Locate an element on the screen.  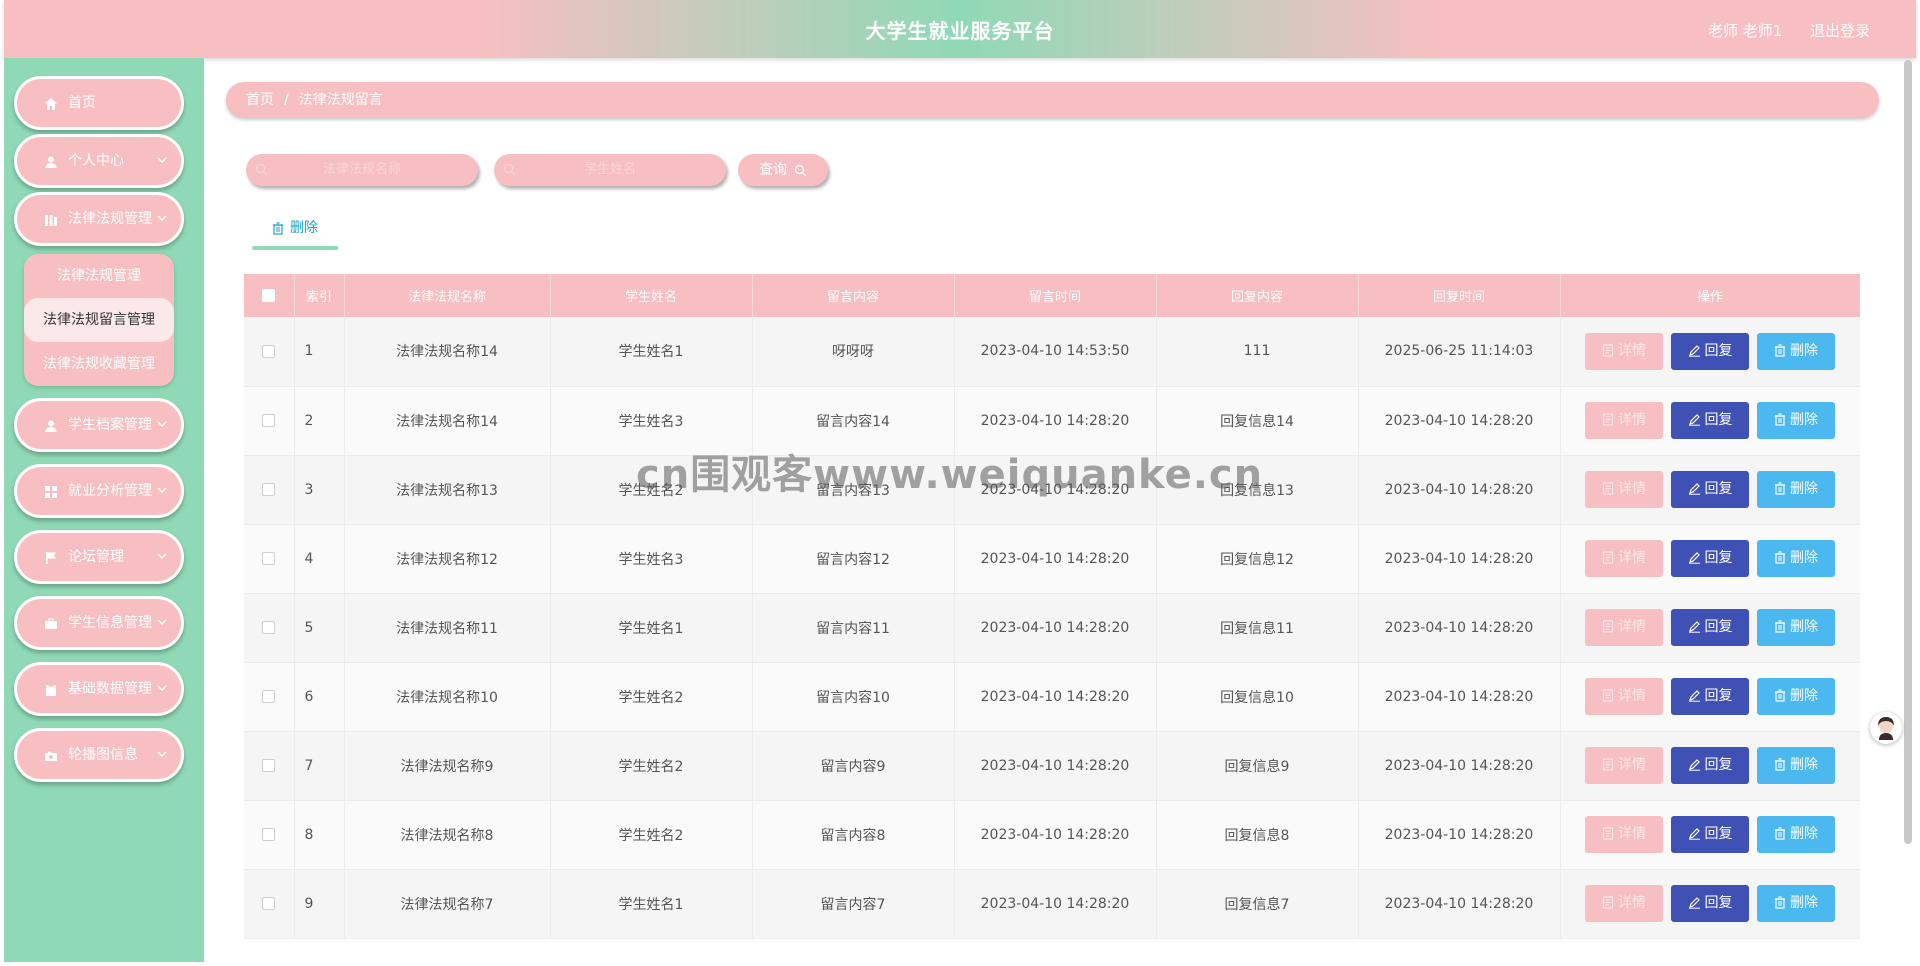
cell-reply-content: 回复信息7 is located at coordinates (1257, 904).